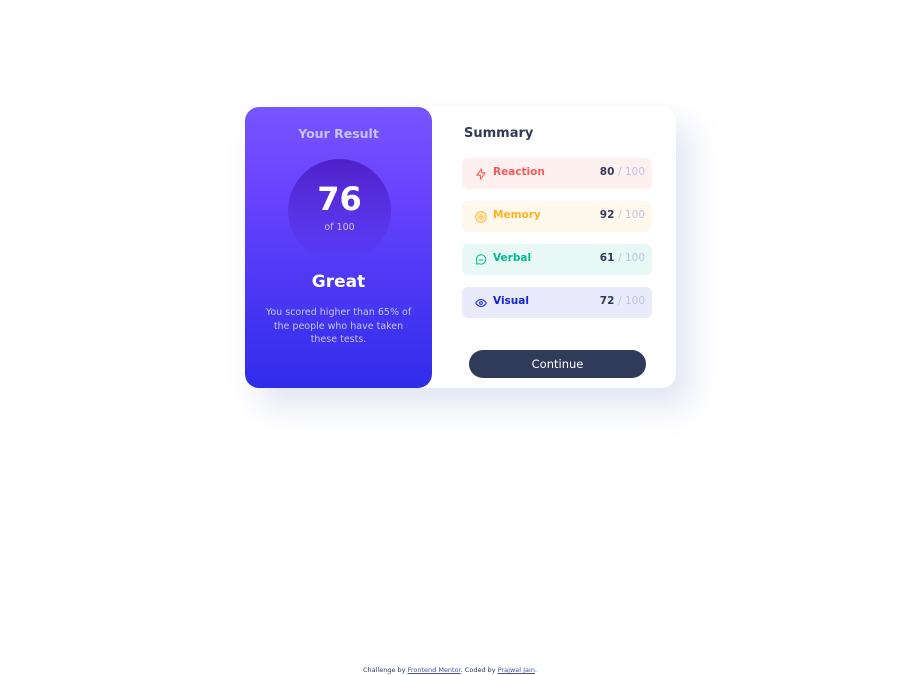  What do you see at coordinates (557, 364) in the screenshot?
I see `continue-button: Continue` at bounding box center [557, 364].